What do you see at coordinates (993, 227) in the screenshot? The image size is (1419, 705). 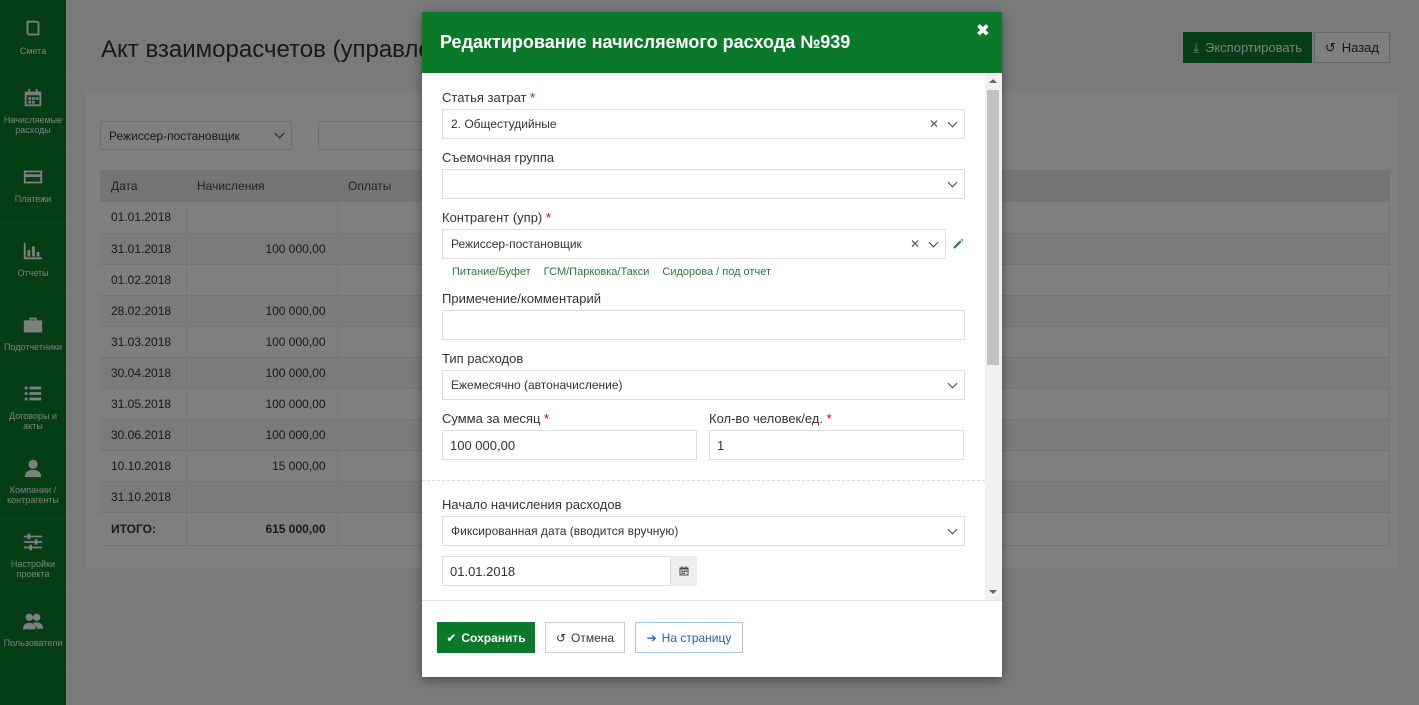 I see `scrollbar-thumb` at bounding box center [993, 227].